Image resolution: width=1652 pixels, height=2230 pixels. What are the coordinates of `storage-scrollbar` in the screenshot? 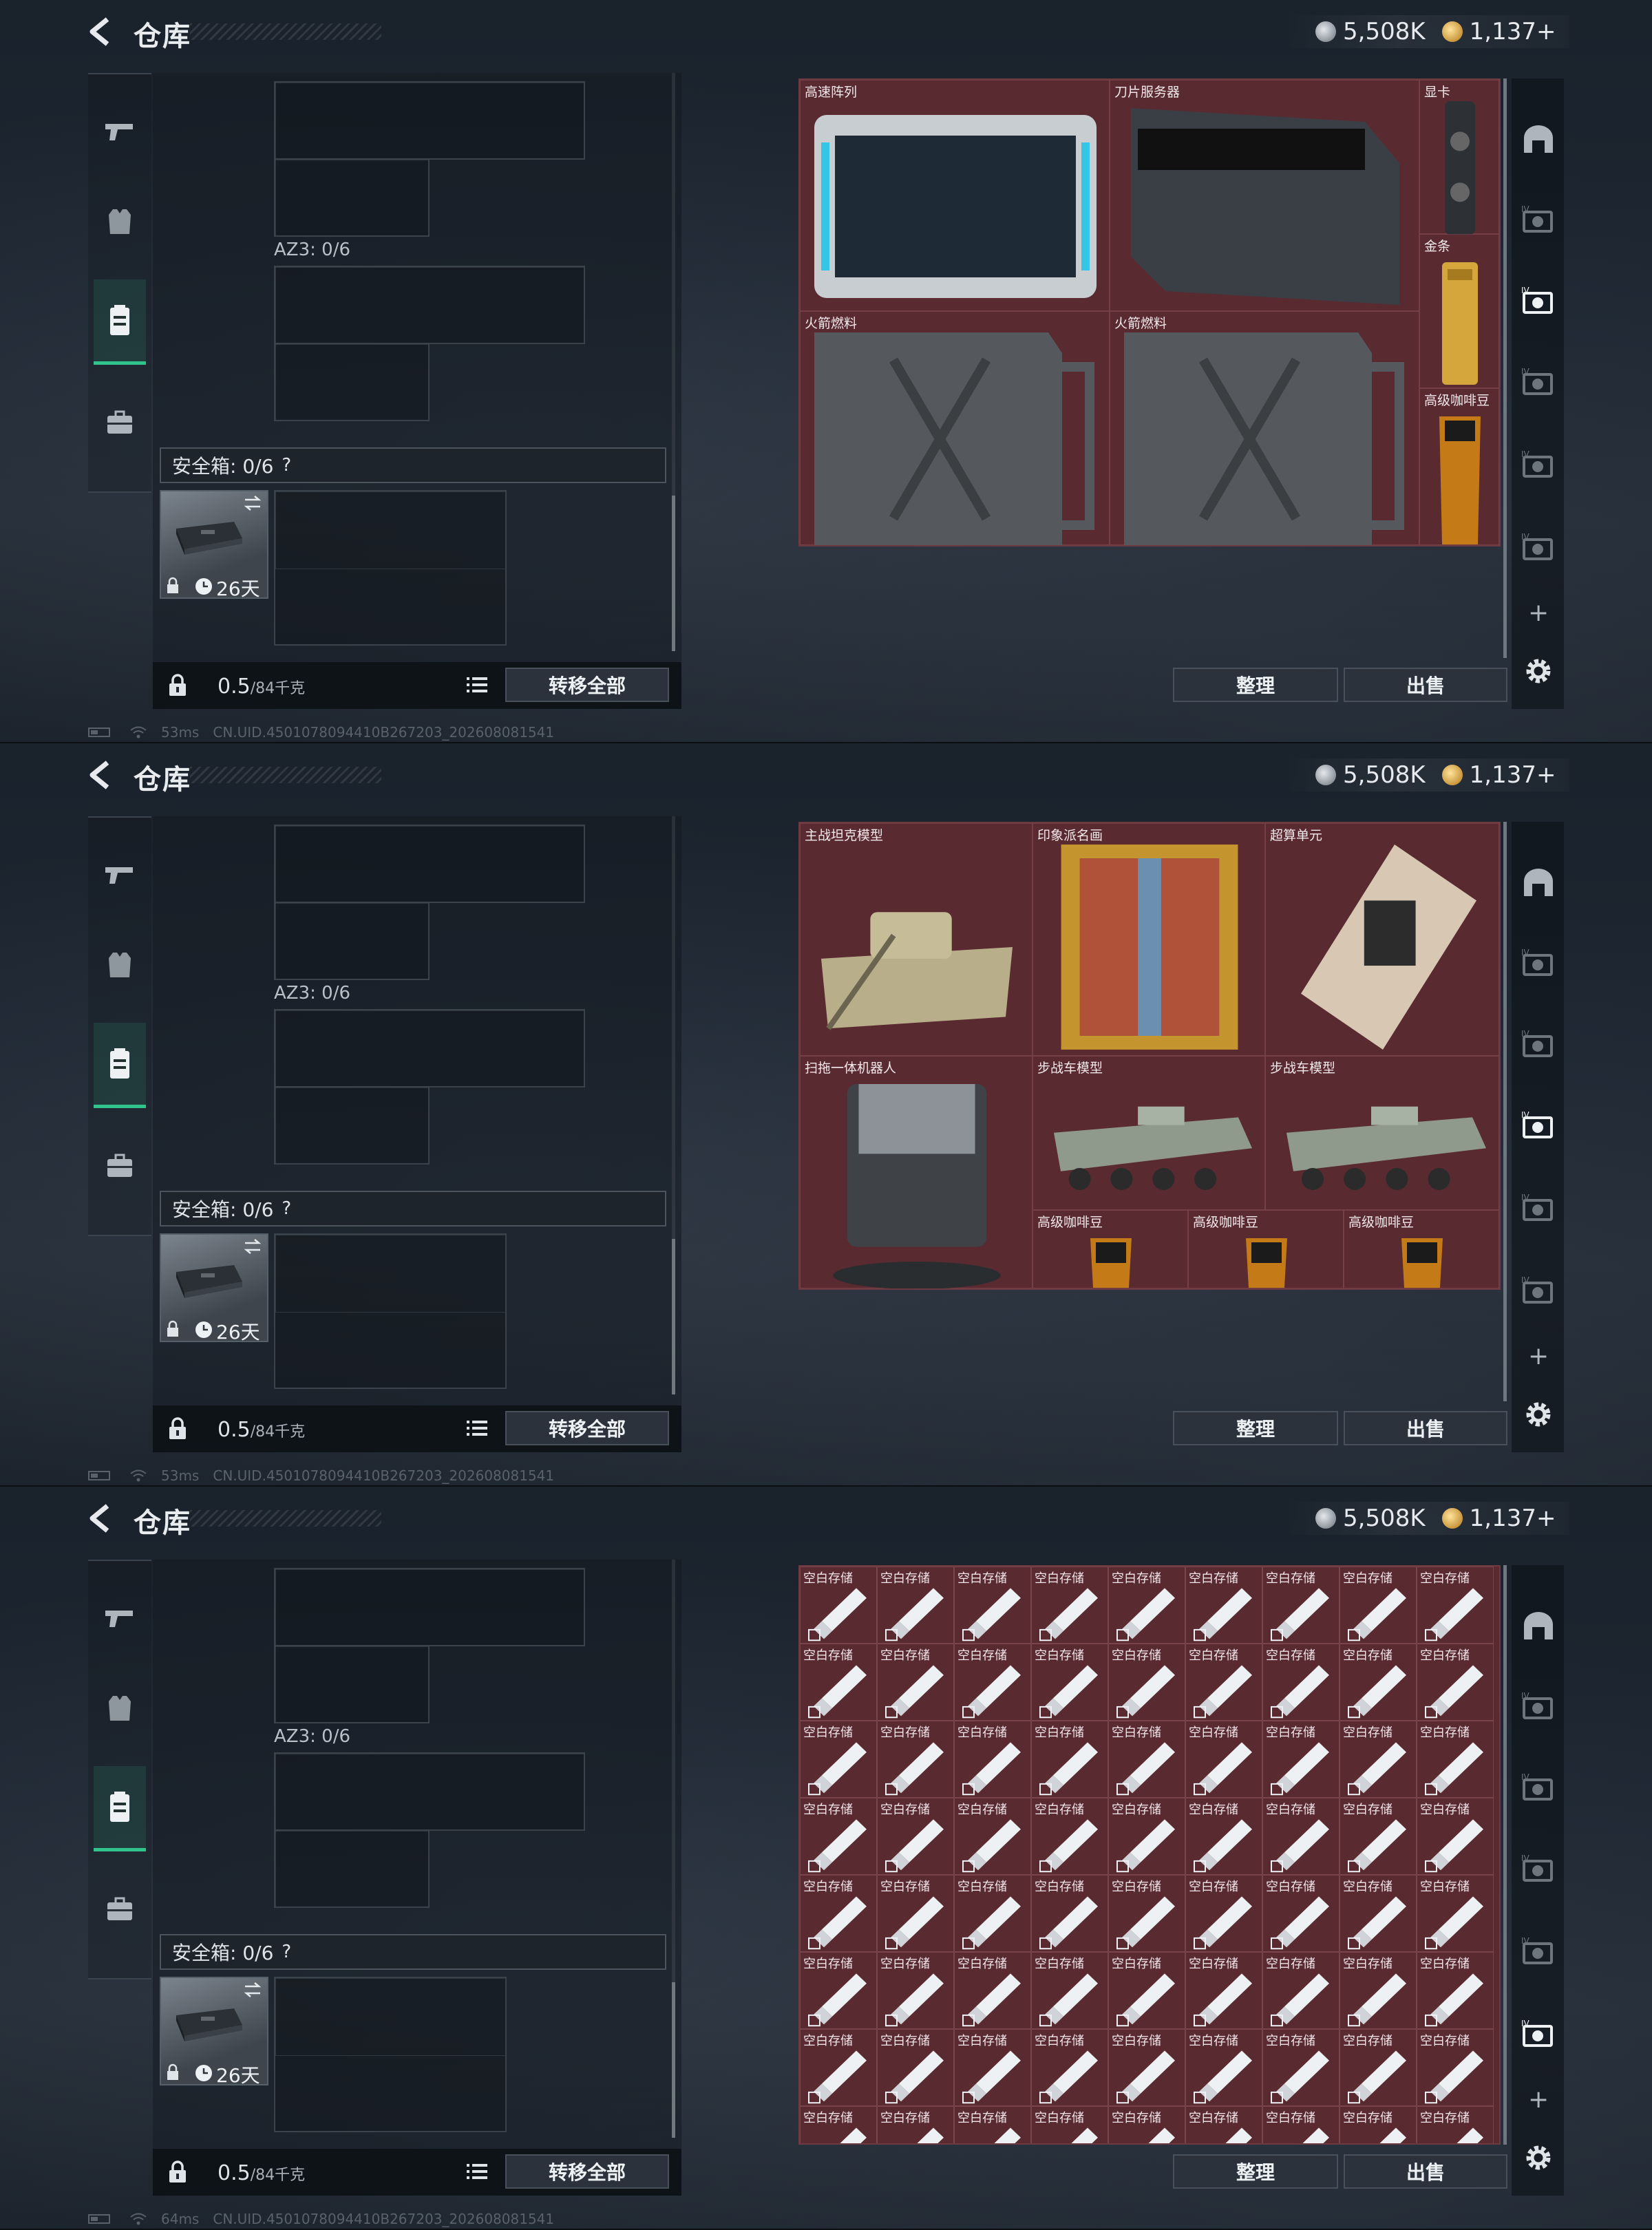 It's located at (674, 573).